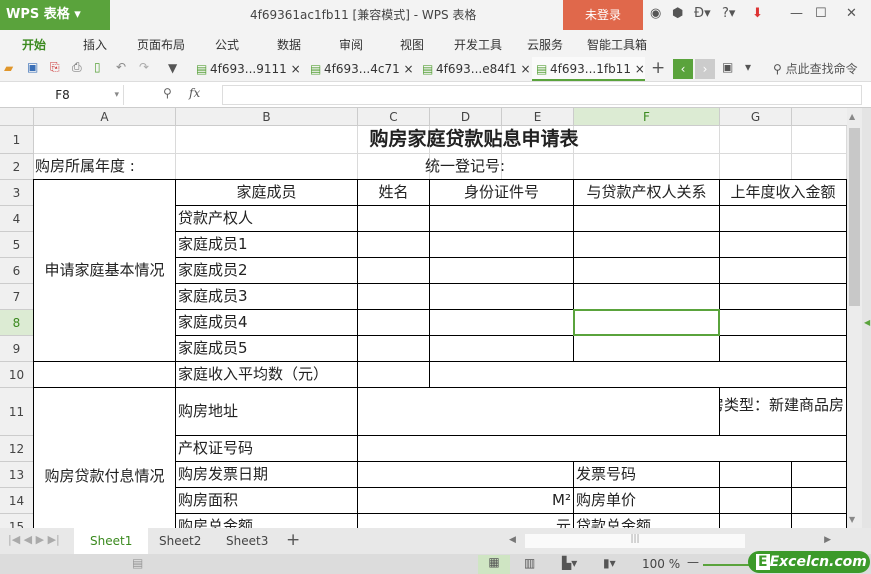  What do you see at coordinates (34, 539) in the screenshot?
I see `sheet-nav-icons: |◀ ◀ ▶ ▶|` at bounding box center [34, 539].